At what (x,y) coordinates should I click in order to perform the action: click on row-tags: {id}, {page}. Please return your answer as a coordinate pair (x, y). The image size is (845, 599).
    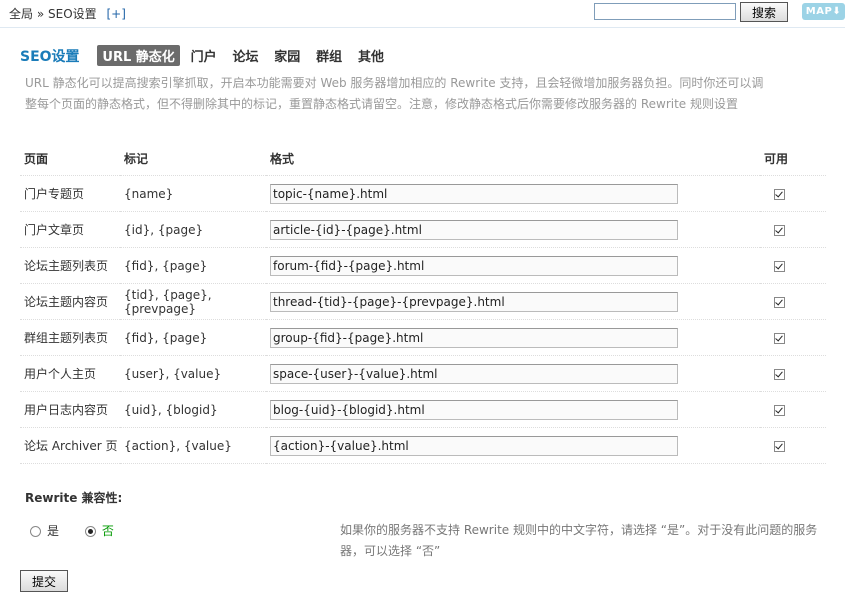
    Looking at the image, I should click on (193, 229).